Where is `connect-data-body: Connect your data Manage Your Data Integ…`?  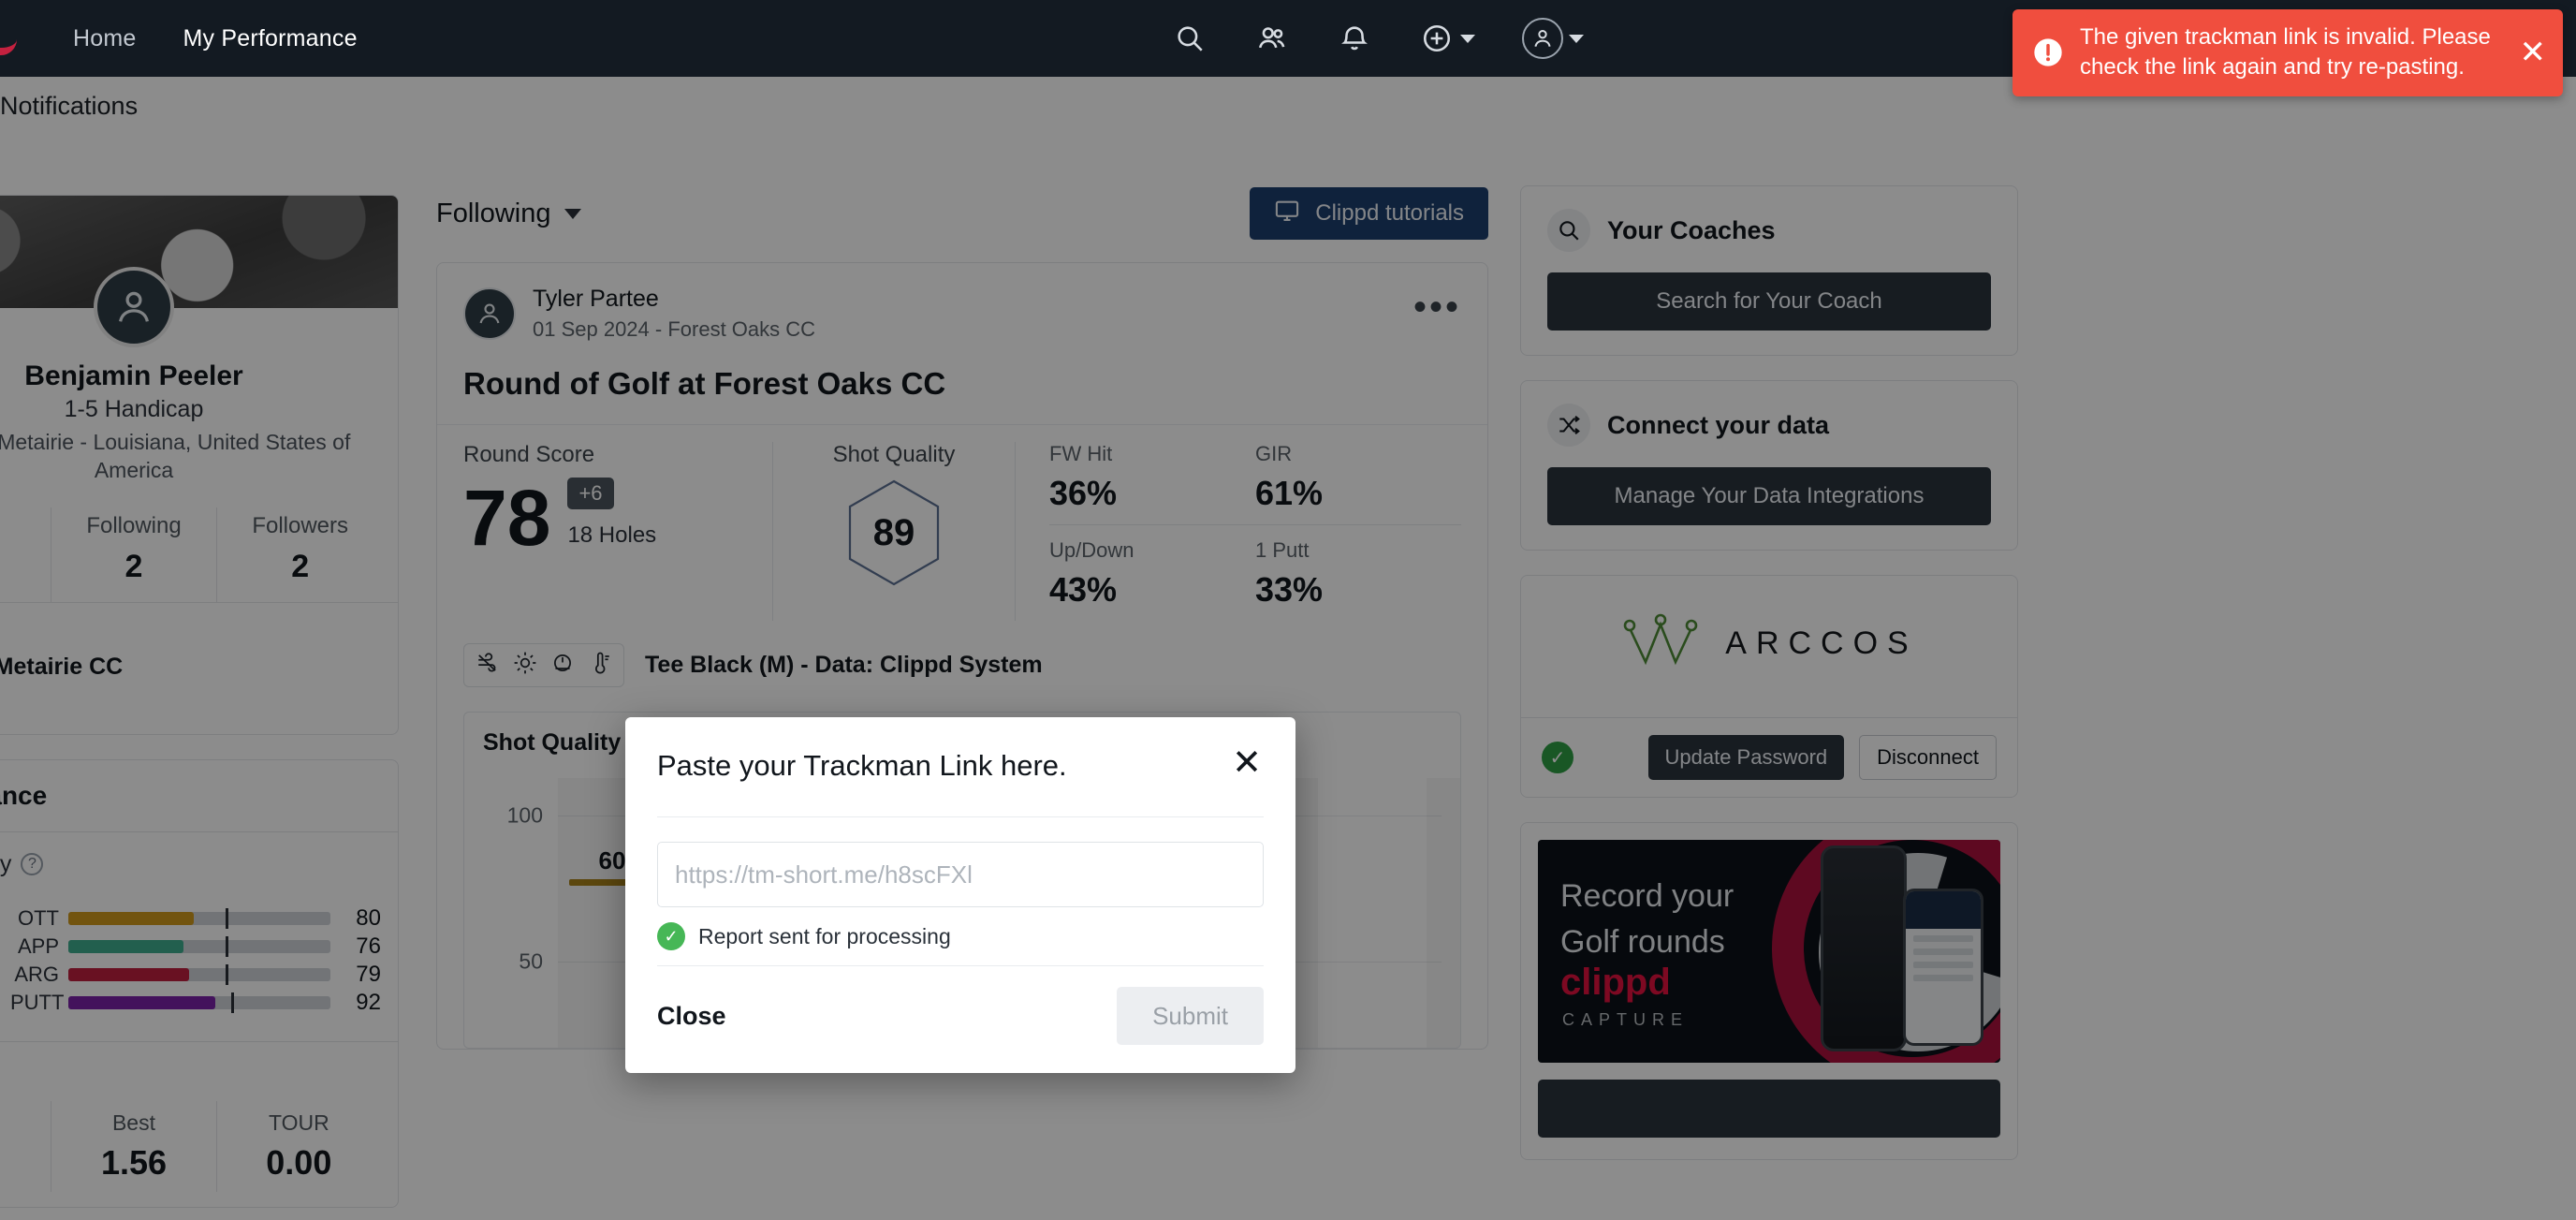 connect-data-body: Connect your data Manage Your Data Integ… is located at coordinates (1769, 465).